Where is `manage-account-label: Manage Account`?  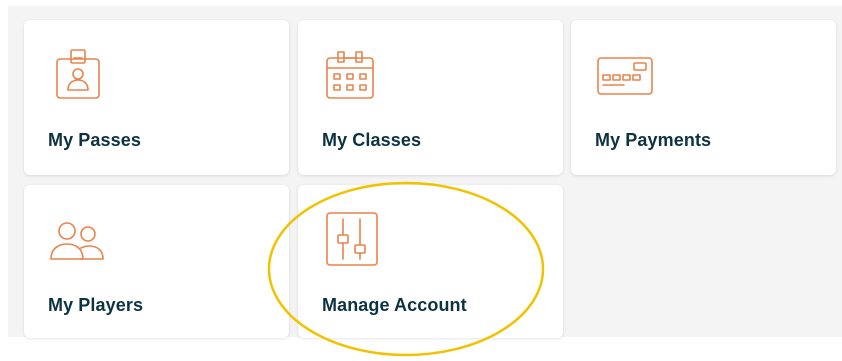 manage-account-label: Manage Account is located at coordinates (394, 305).